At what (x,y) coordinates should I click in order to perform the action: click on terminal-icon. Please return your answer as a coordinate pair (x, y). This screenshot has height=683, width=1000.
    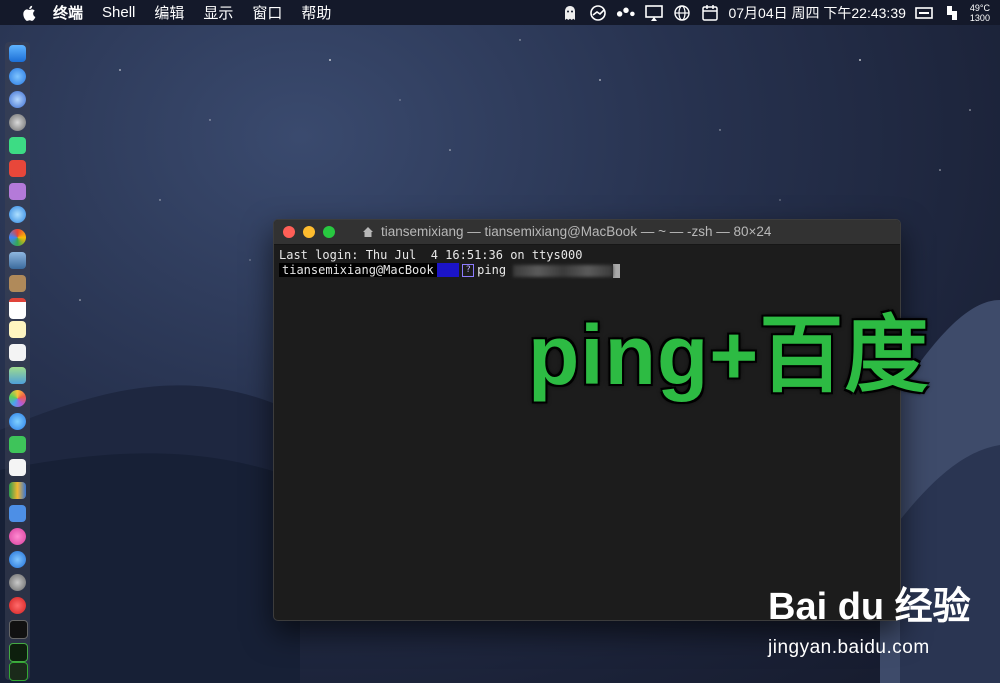
    Looking at the image, I should click on (18, 629).